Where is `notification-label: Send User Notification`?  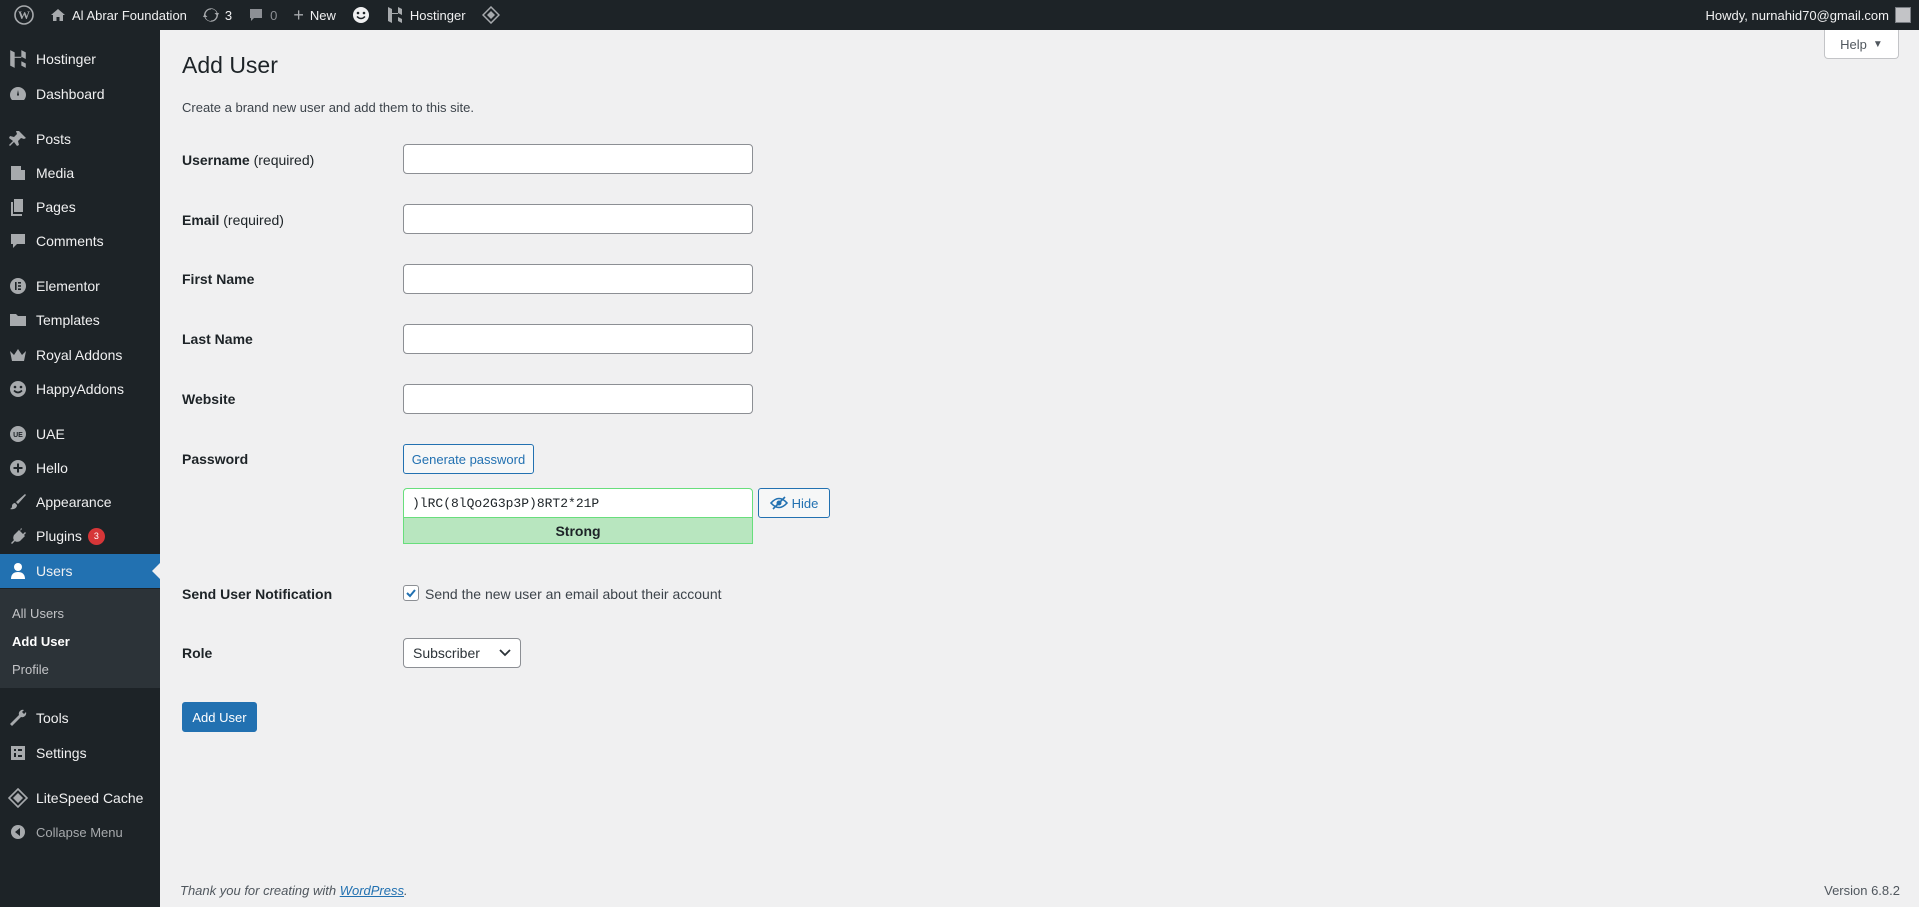 notification-label: Send User Notification is located at coordinates (257, 594).